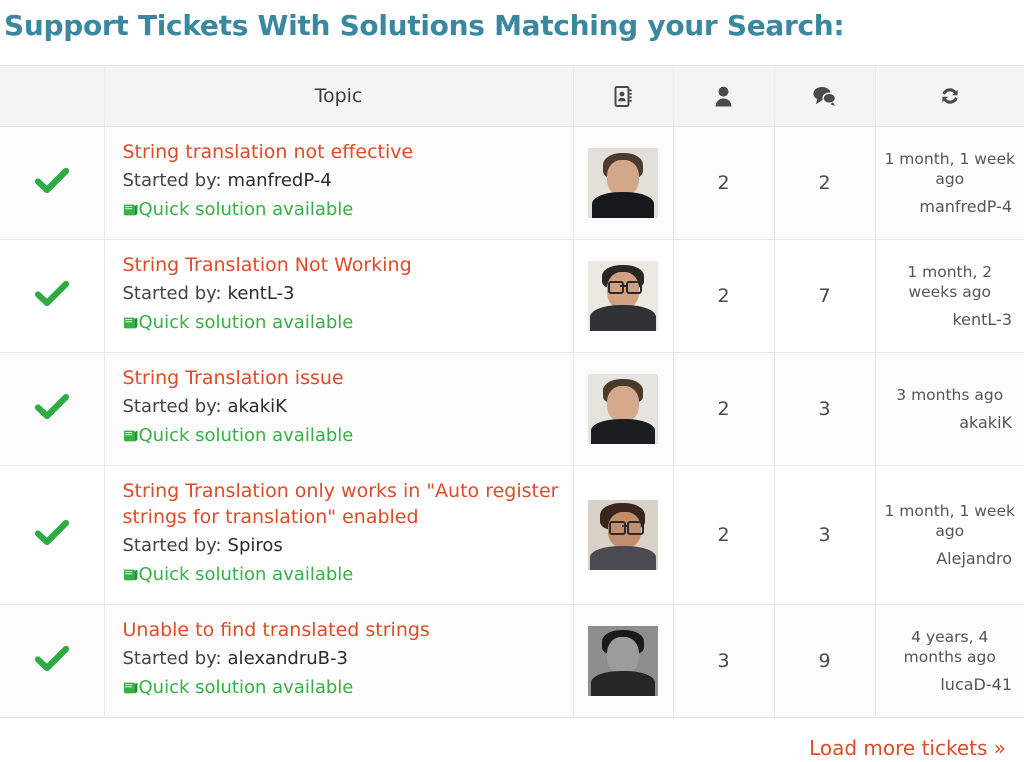  Describe the element at coordinates (950, 647) in the screenshot. I see `freshness-time: 4 years, 4 months ago` at that location.